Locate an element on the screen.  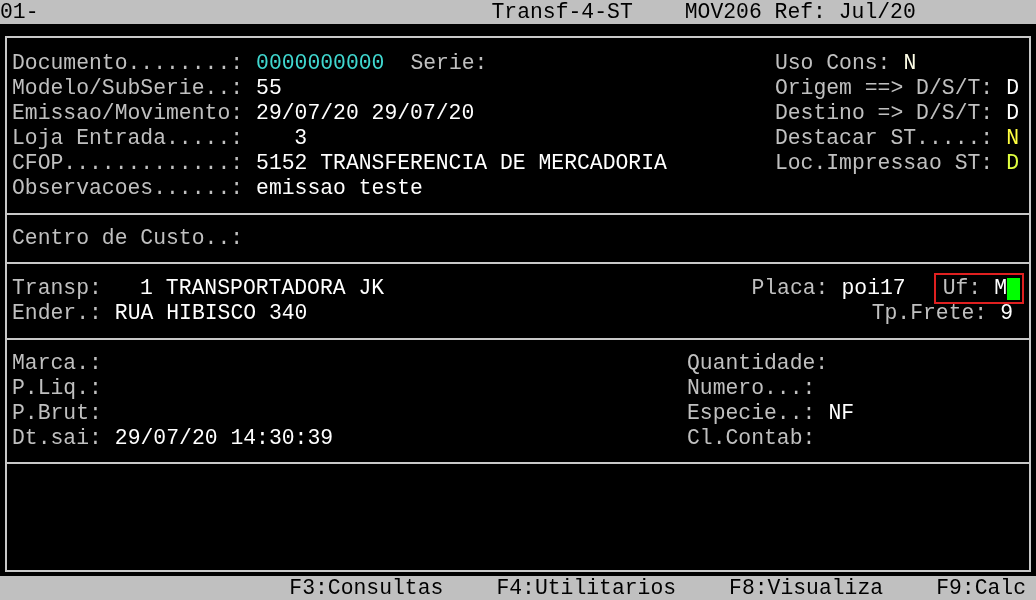
screen-code: 01- is located at coordinates (19, 12).